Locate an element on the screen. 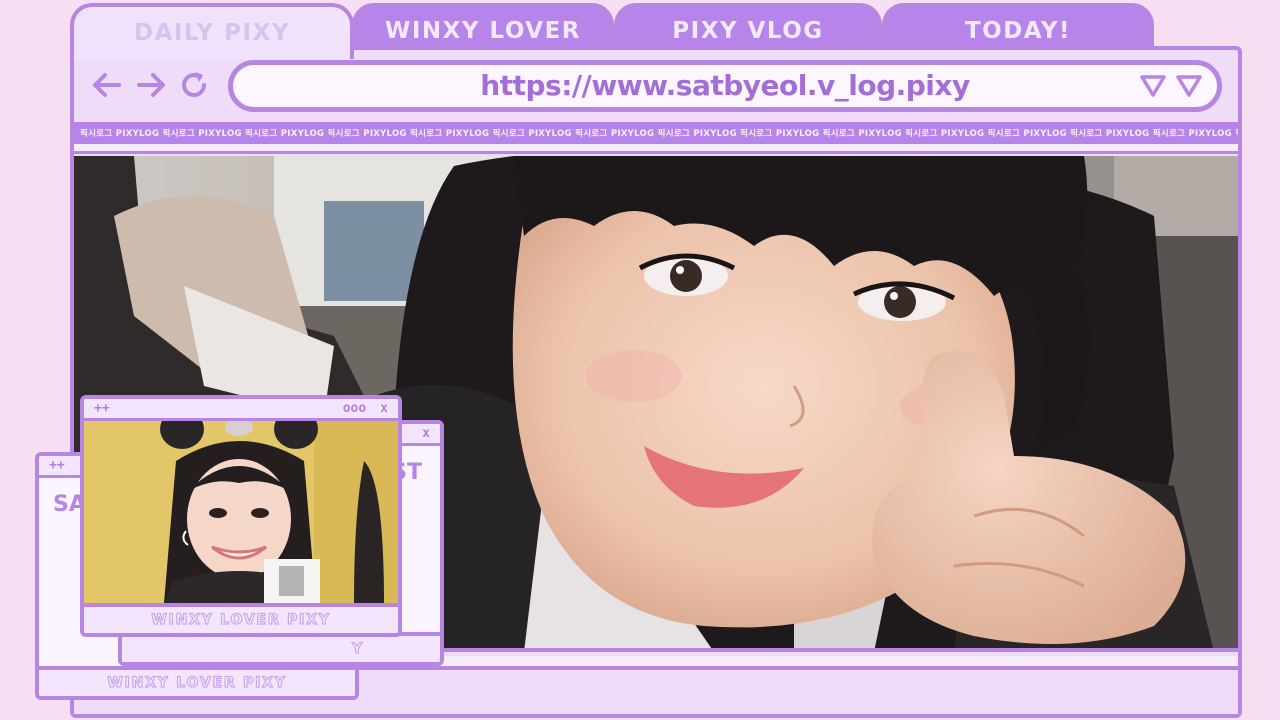  popup-titlebar: ++ ooo x is located at coordinates (241, 410).